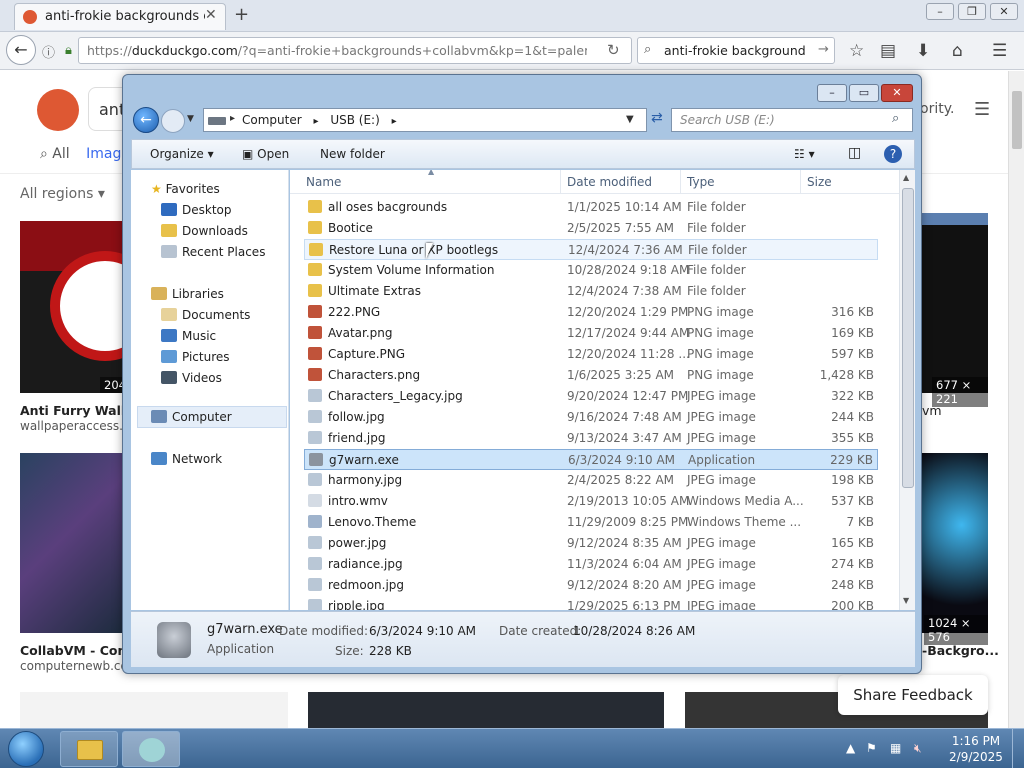  What do you see at coordinates (185, 189) in the screenshot?
I see `nav-favorites: ★ Favorites` at bounding box center [185, 189].